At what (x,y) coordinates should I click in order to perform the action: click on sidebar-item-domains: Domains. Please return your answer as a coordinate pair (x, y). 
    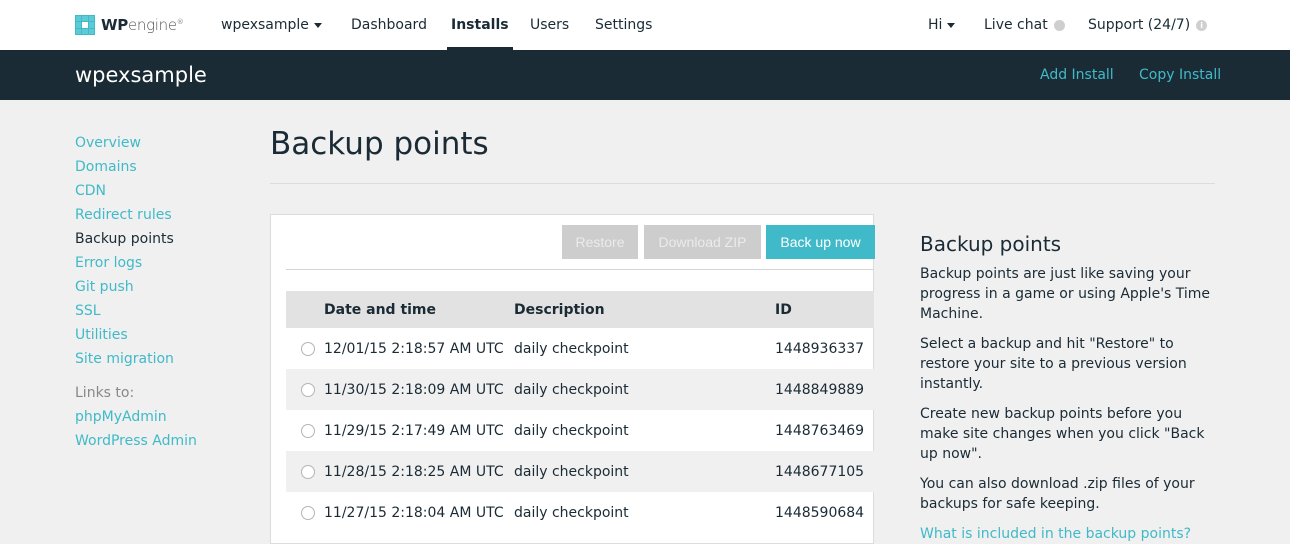
    Looking at the image, I should click on (136, 167).